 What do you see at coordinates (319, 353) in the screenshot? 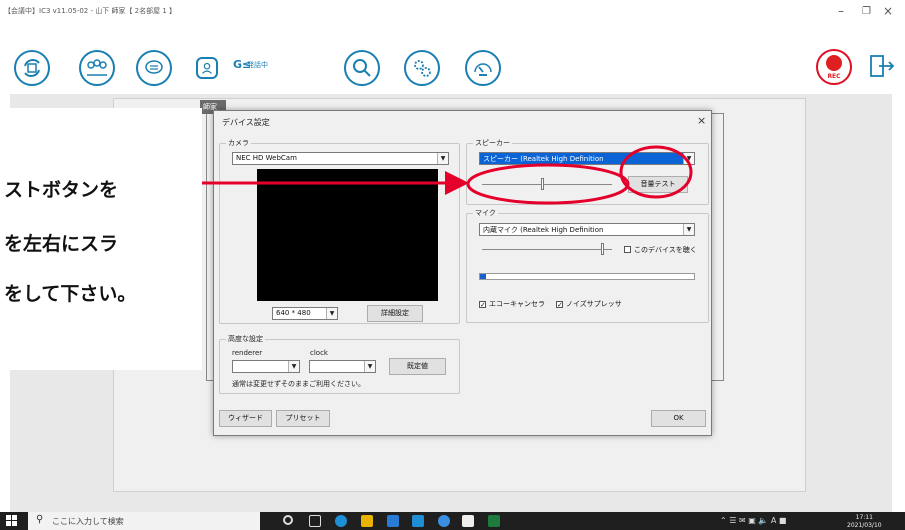
I see `clock-label: clock` at bounding box center [319, 353].